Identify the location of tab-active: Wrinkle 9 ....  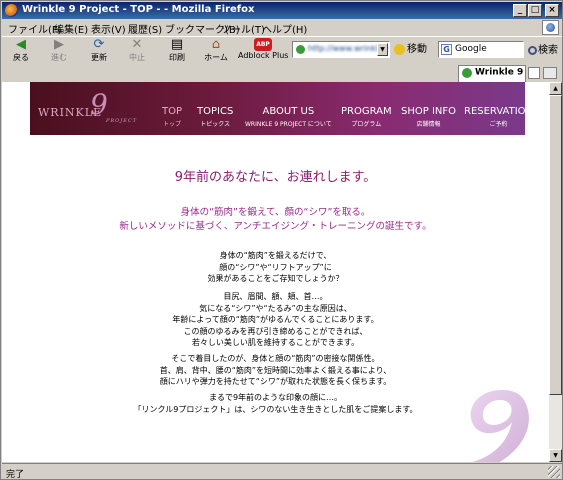
(492, 73).